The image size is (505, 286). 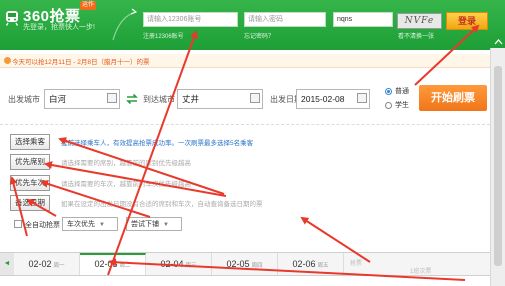 I want to click on swap-icon, so click(x=132, y=99).